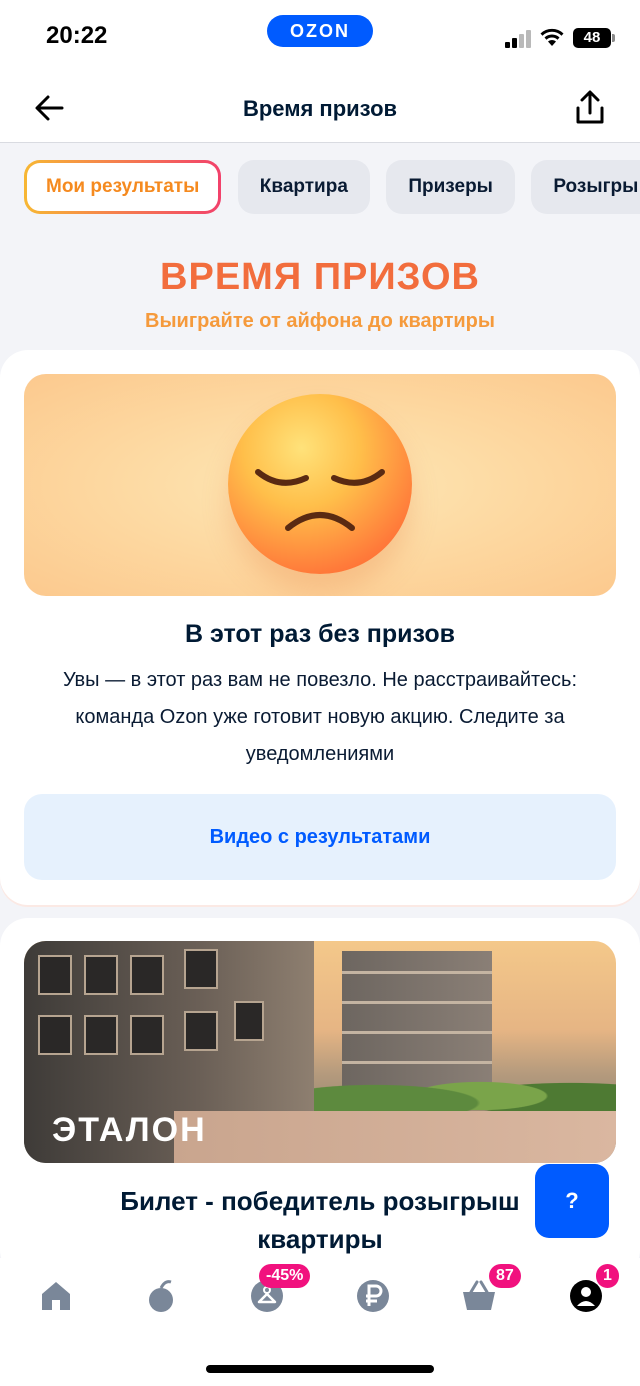  I want to click on page-title: Время призов, so click(320, 108).